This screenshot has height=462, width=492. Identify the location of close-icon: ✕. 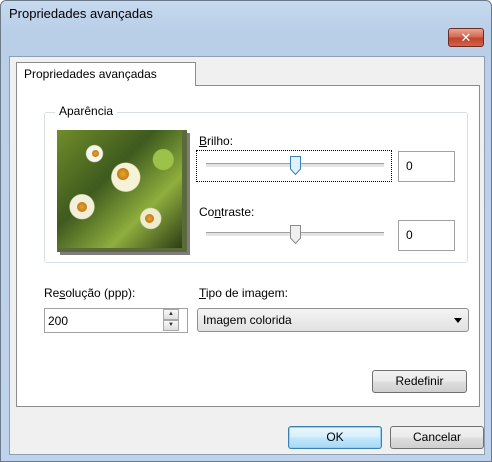
(466, 37).